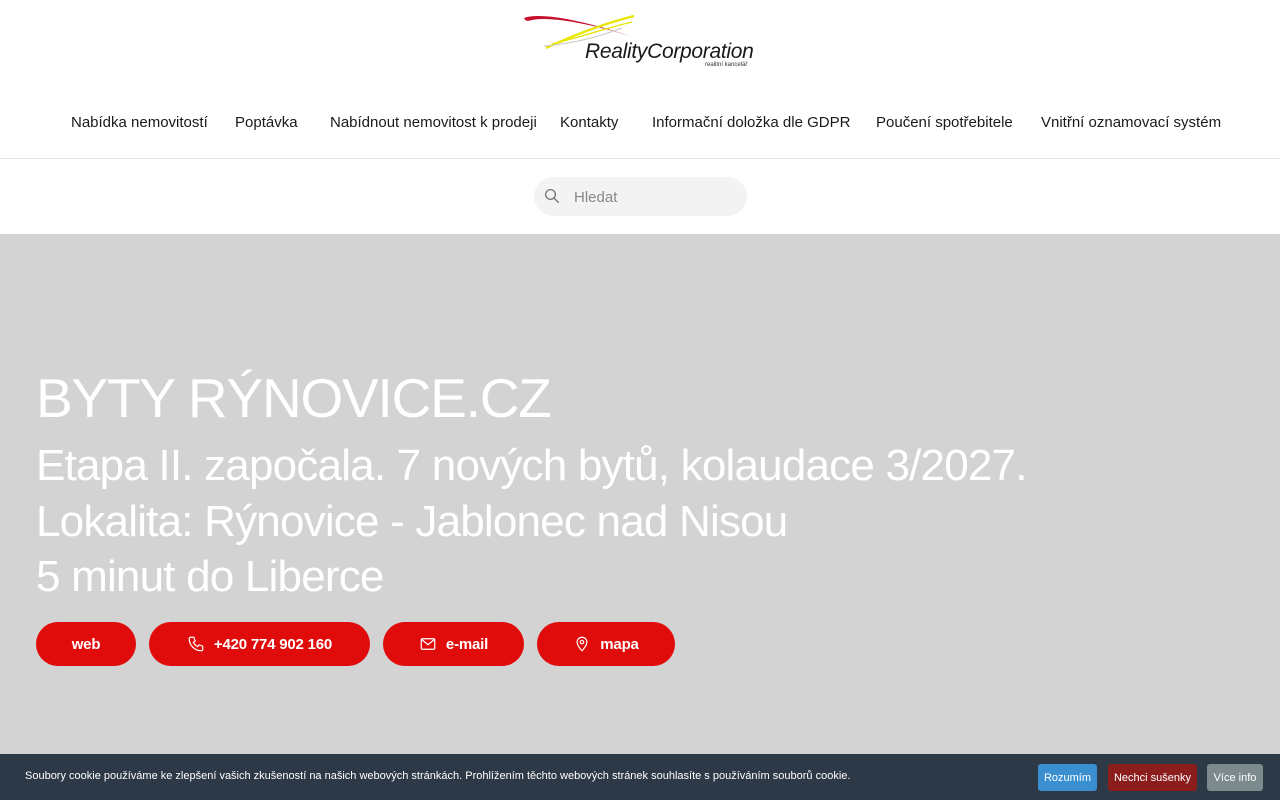 This screenshot has height=800, width=1280. I want to click on map-button: mapa, so click(606, 644).